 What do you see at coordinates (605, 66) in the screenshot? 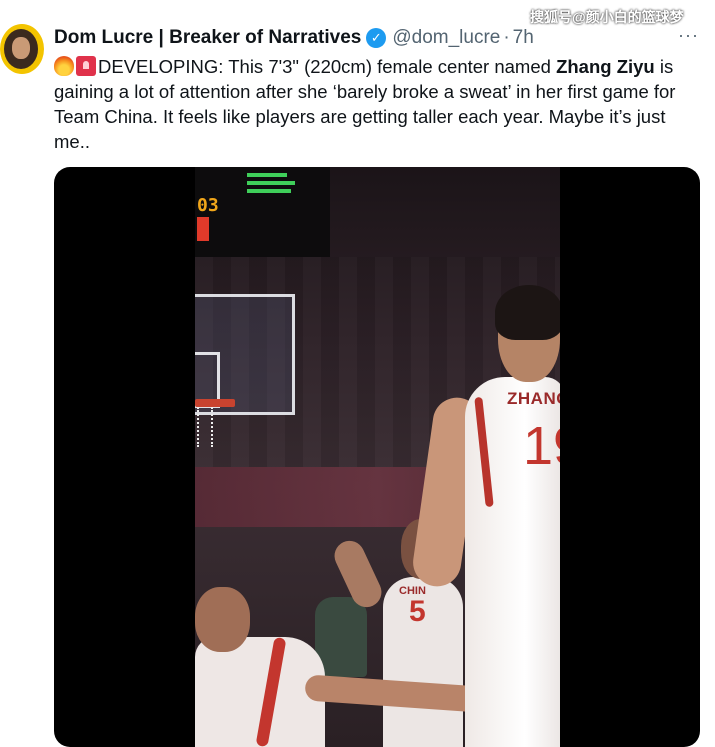
I see `tweet-text-name: Zhang Ziyu` at bounding box center [605, 66].